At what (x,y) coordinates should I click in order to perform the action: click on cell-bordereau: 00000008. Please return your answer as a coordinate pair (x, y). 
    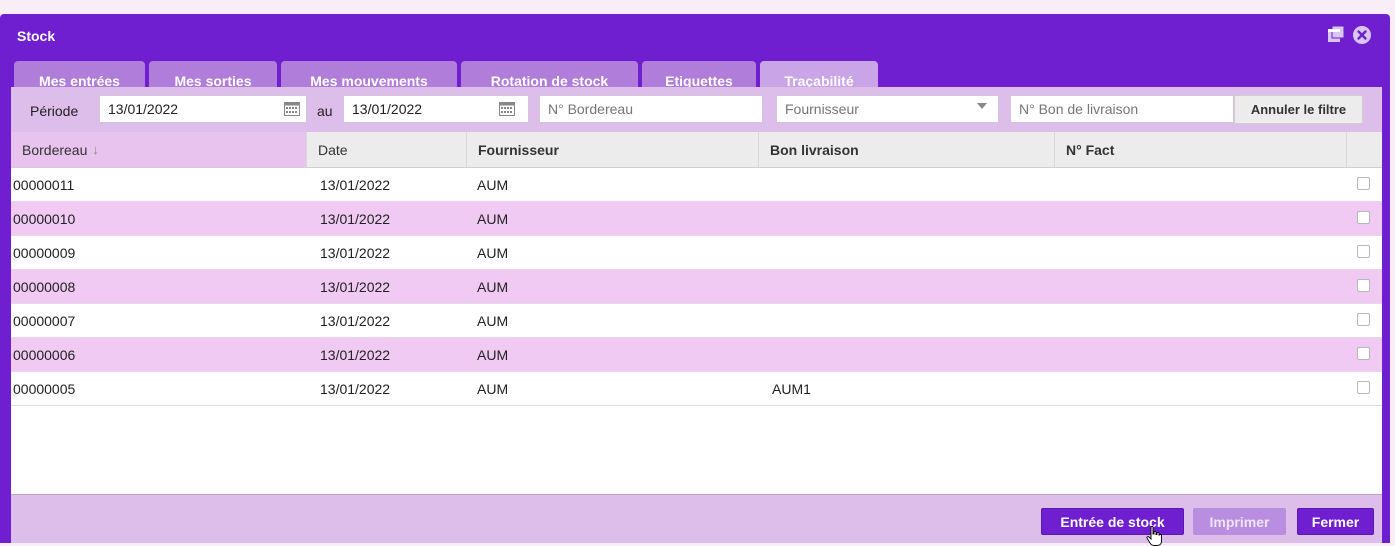
    Looking at the image, I should click on (44, 287).